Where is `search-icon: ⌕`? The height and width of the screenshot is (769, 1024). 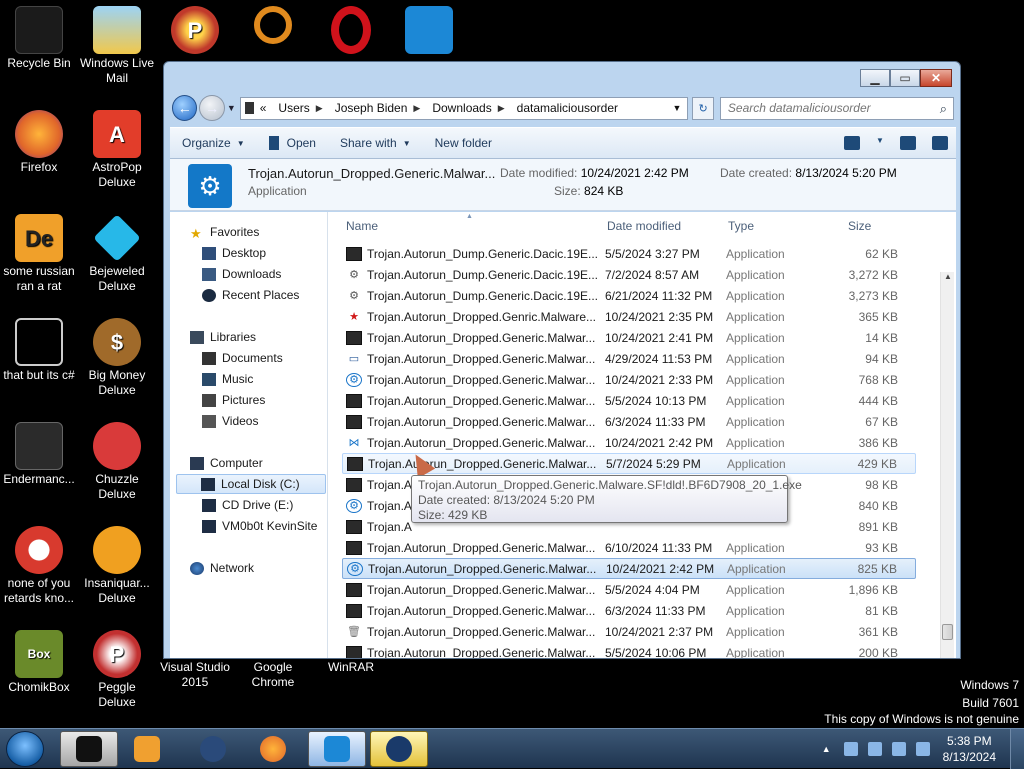 search-icon: ⌕ is located at coordinates (943, 109).